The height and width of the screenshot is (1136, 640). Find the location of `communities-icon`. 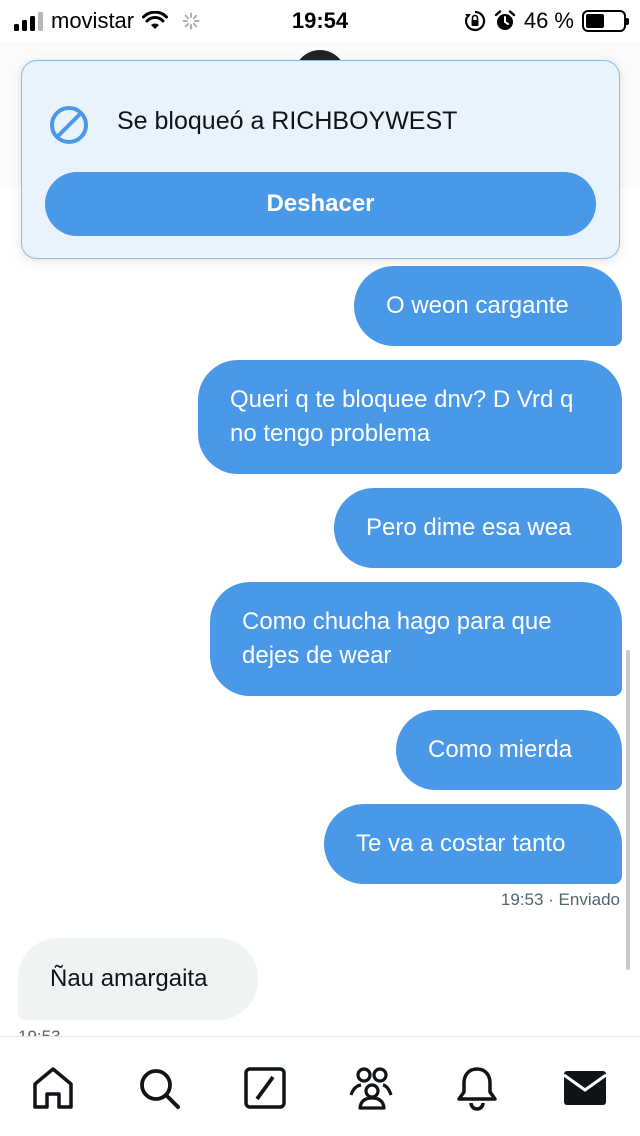

communities-icon is located at coordinates (371, 1088).